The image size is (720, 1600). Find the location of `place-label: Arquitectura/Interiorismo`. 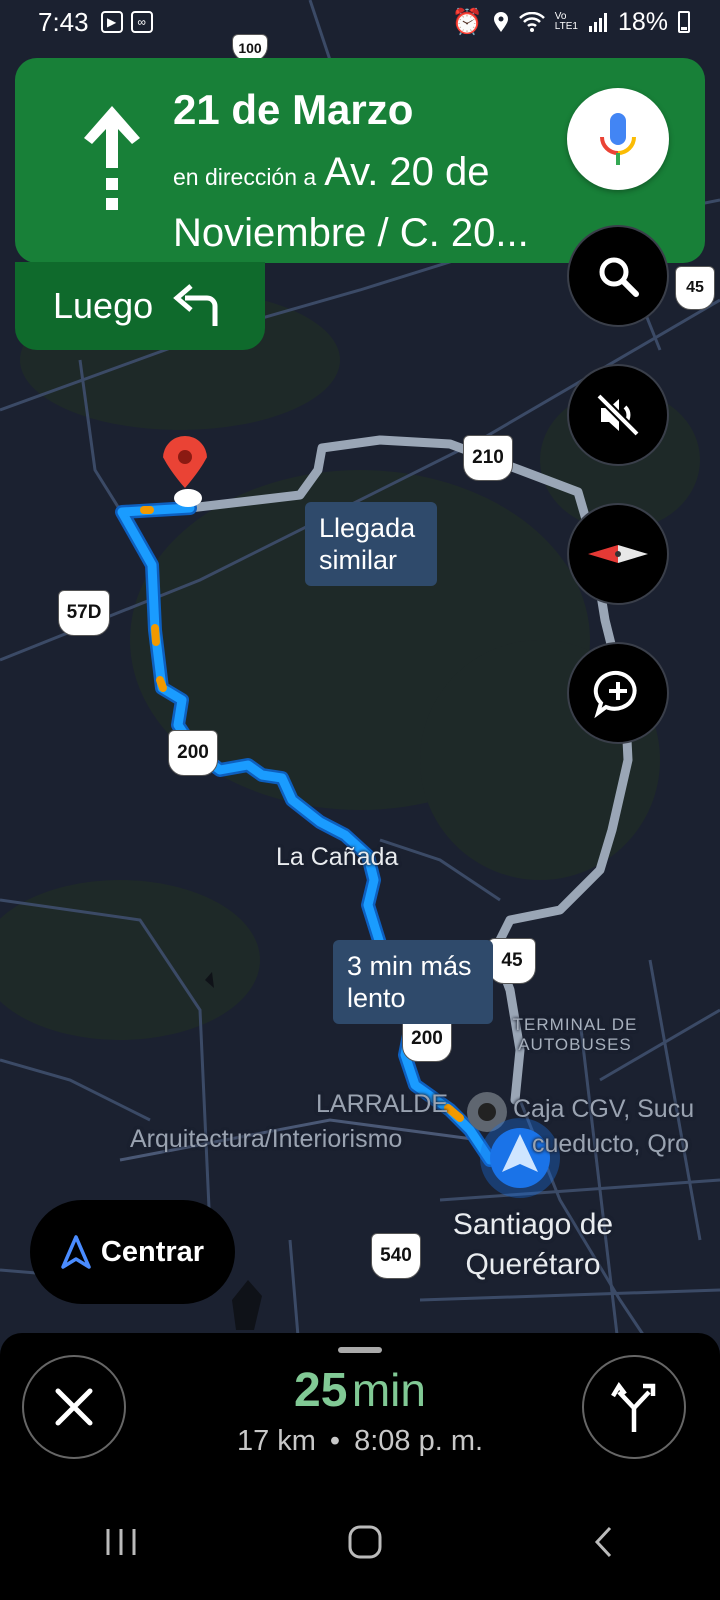

place-label: Arquitectura/Interiorismo is located at coordinates (266, 1139).